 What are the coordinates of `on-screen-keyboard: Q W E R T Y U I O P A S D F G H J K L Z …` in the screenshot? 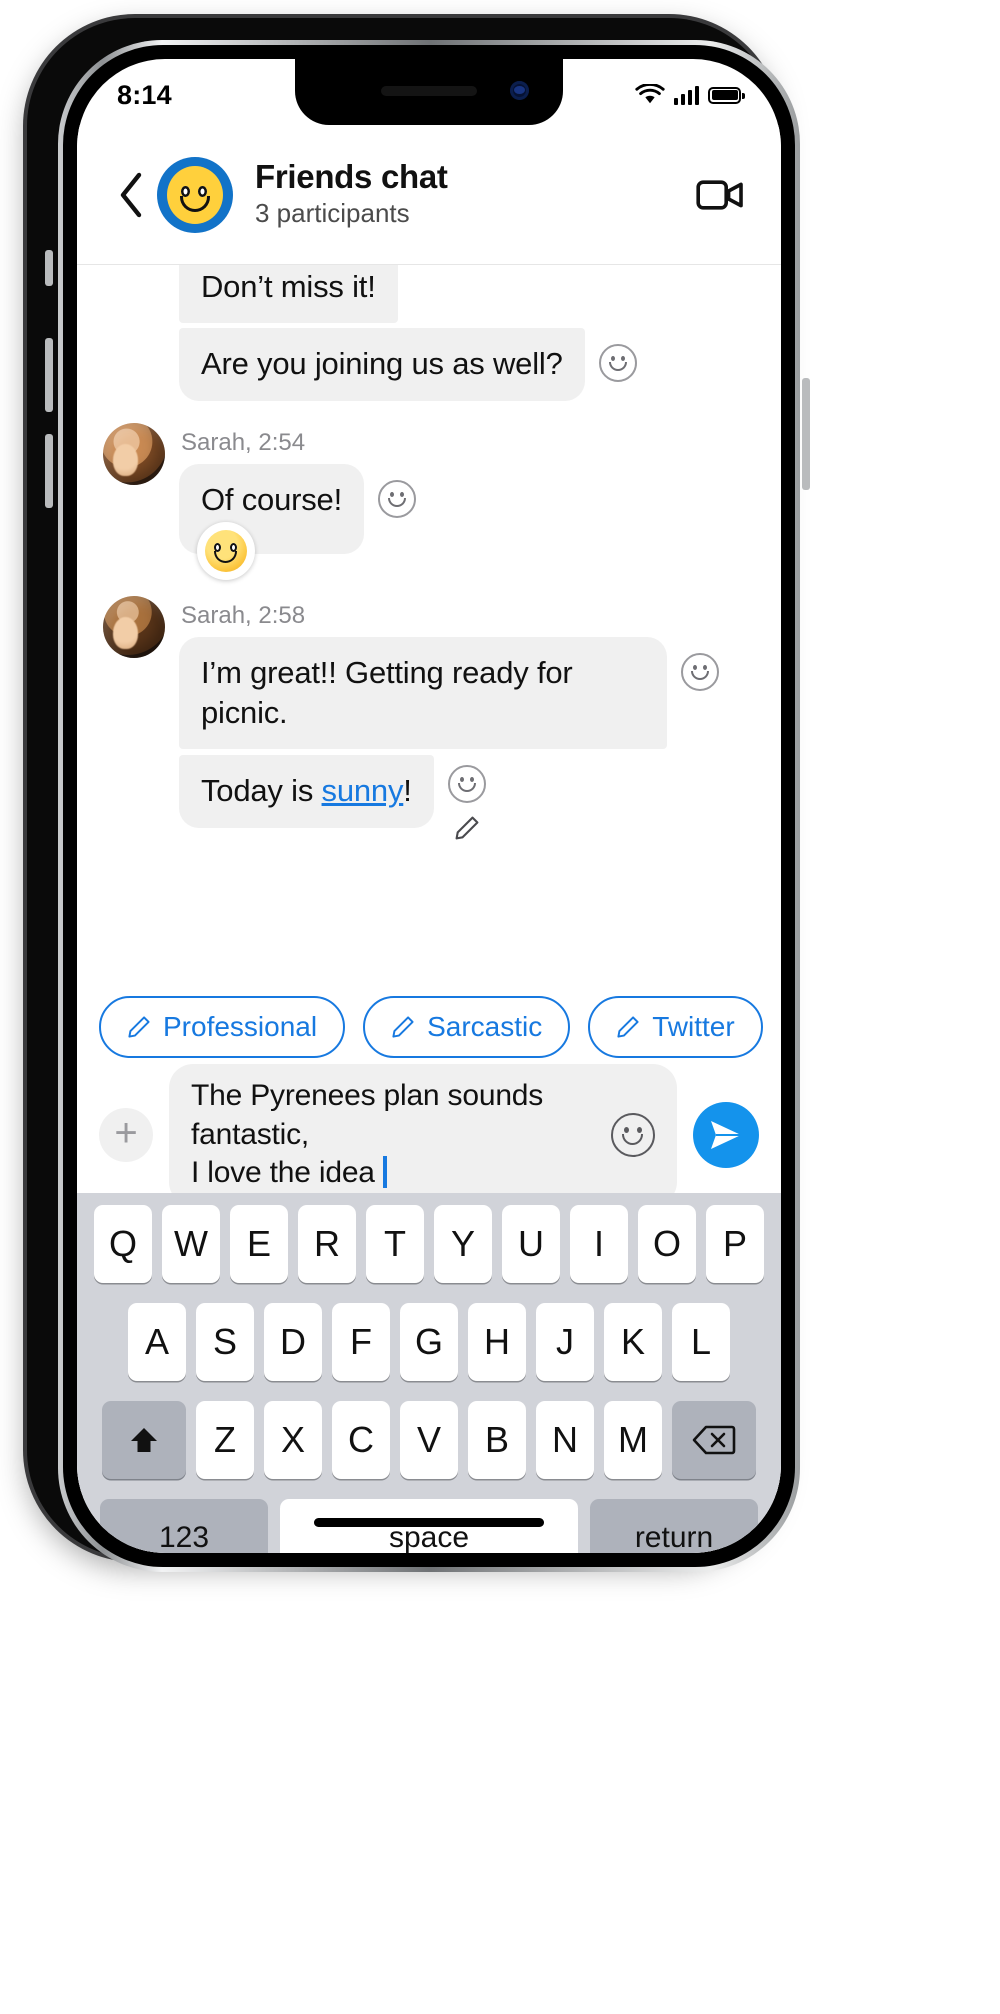 It's located at (429, 1373).